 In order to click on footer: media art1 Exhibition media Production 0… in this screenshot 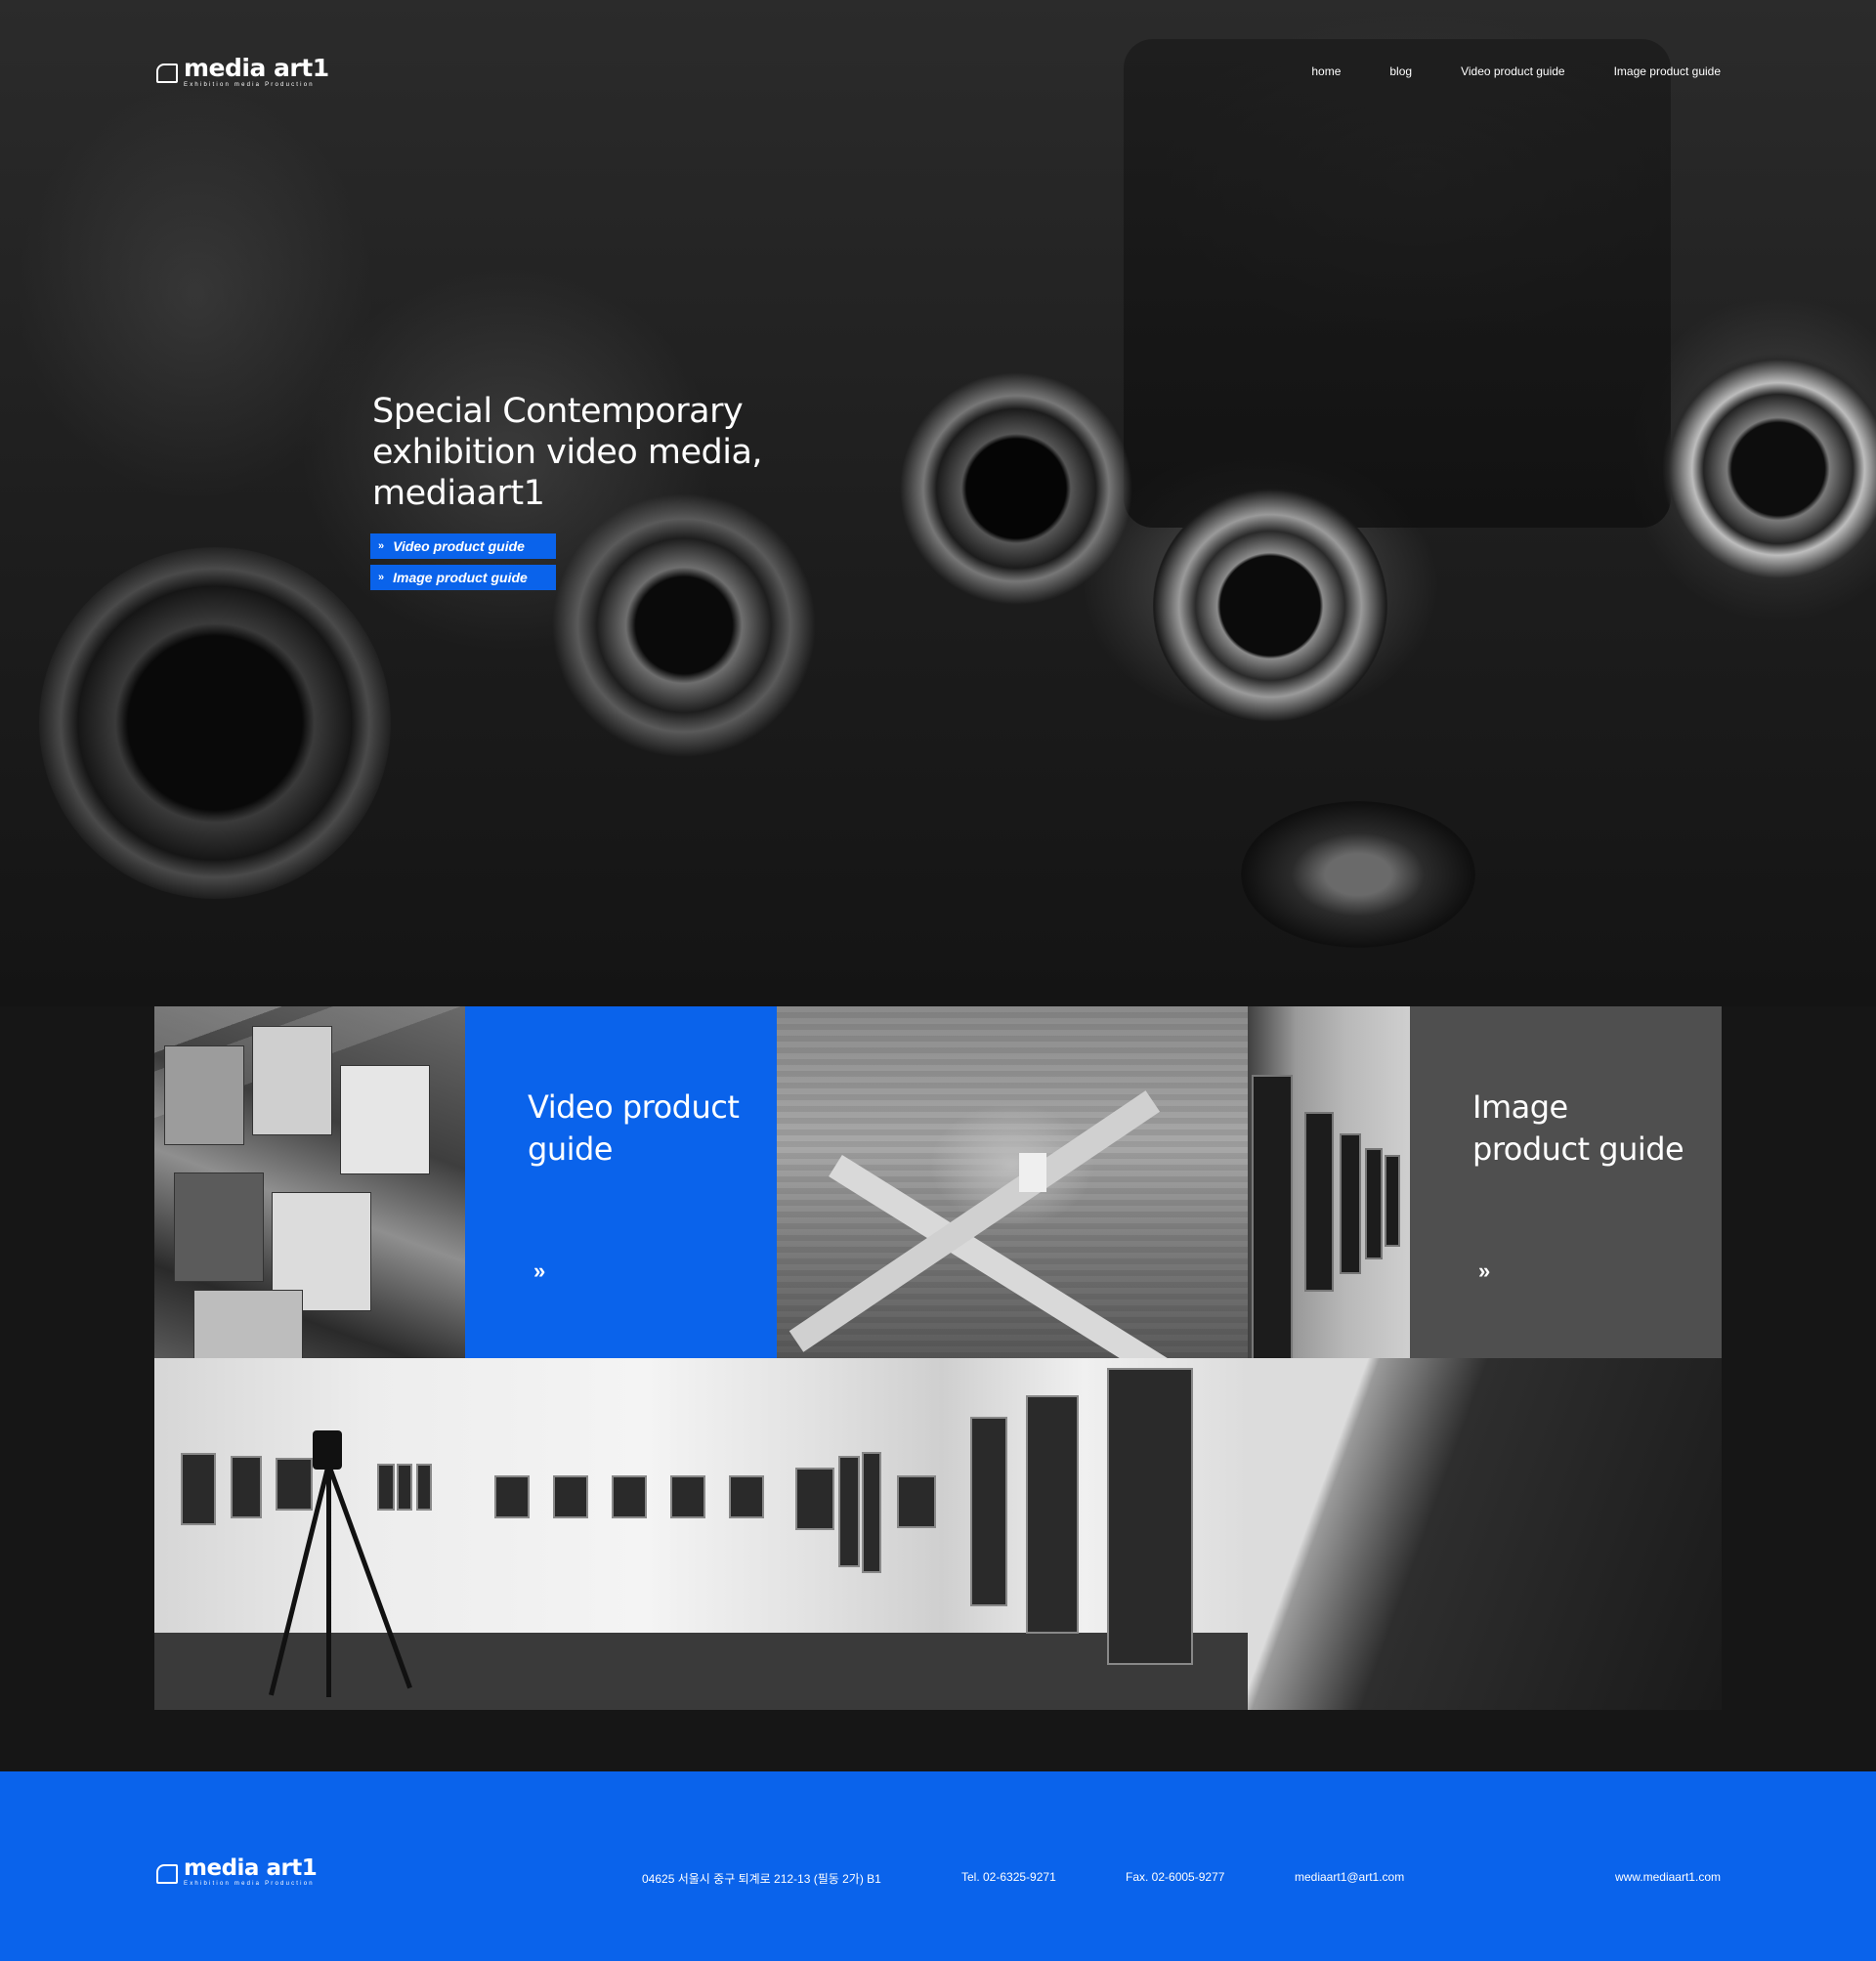, I will do `click(938, 1866)`.